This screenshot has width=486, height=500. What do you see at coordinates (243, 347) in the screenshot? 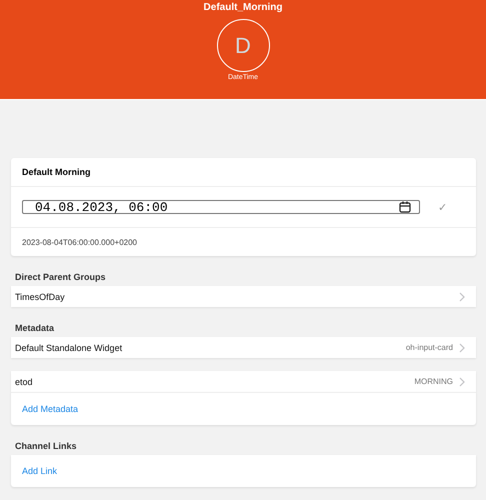
I see `list-item: Default Standalone Widget oh-input-card` at bounding box center [243, 347].